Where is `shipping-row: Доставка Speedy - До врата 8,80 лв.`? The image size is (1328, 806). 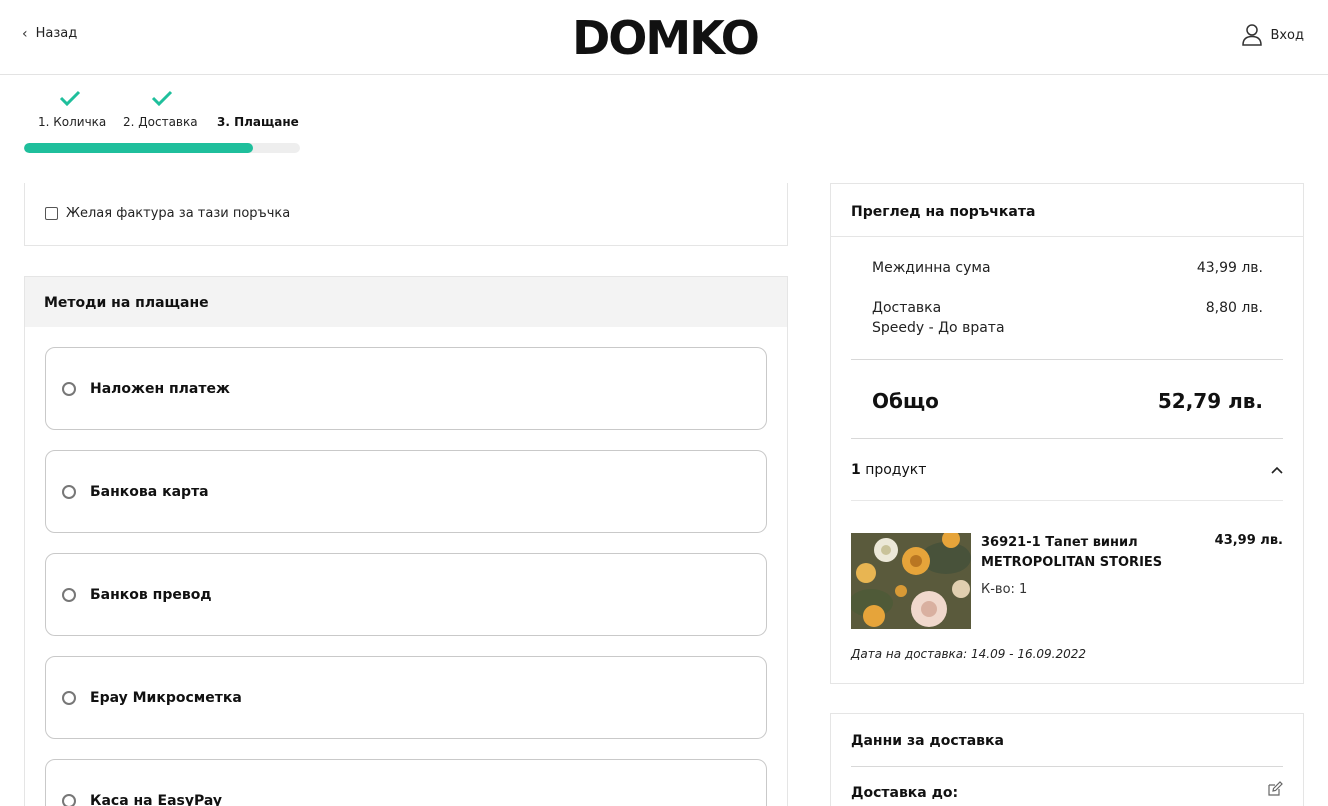 shipping-row: Доставка Speedy - До врата 8,80 лв. is located at coordinates (1067, 318).